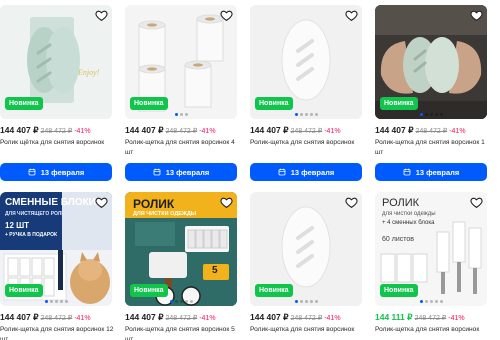 Image resolution: width=500 pixels, height=340 pixels. I want to click on product-title: Ролик-щетка для снятия ворсинок 5 шт, so click(184, 332).